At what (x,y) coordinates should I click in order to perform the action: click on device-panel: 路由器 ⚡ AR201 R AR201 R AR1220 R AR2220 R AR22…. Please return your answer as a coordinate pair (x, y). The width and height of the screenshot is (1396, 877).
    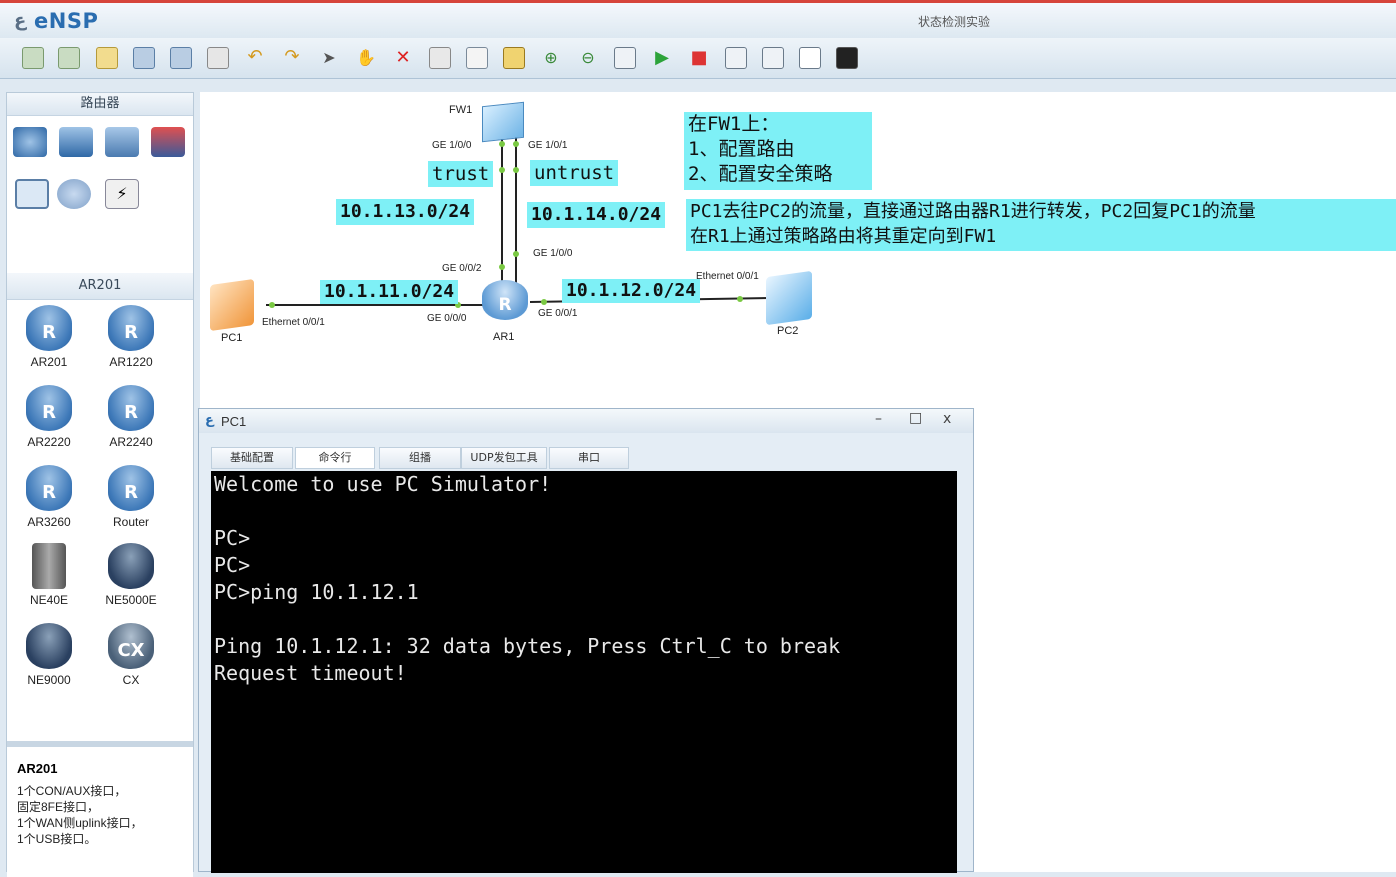
    Looking at the image, I should click on (100, 484).